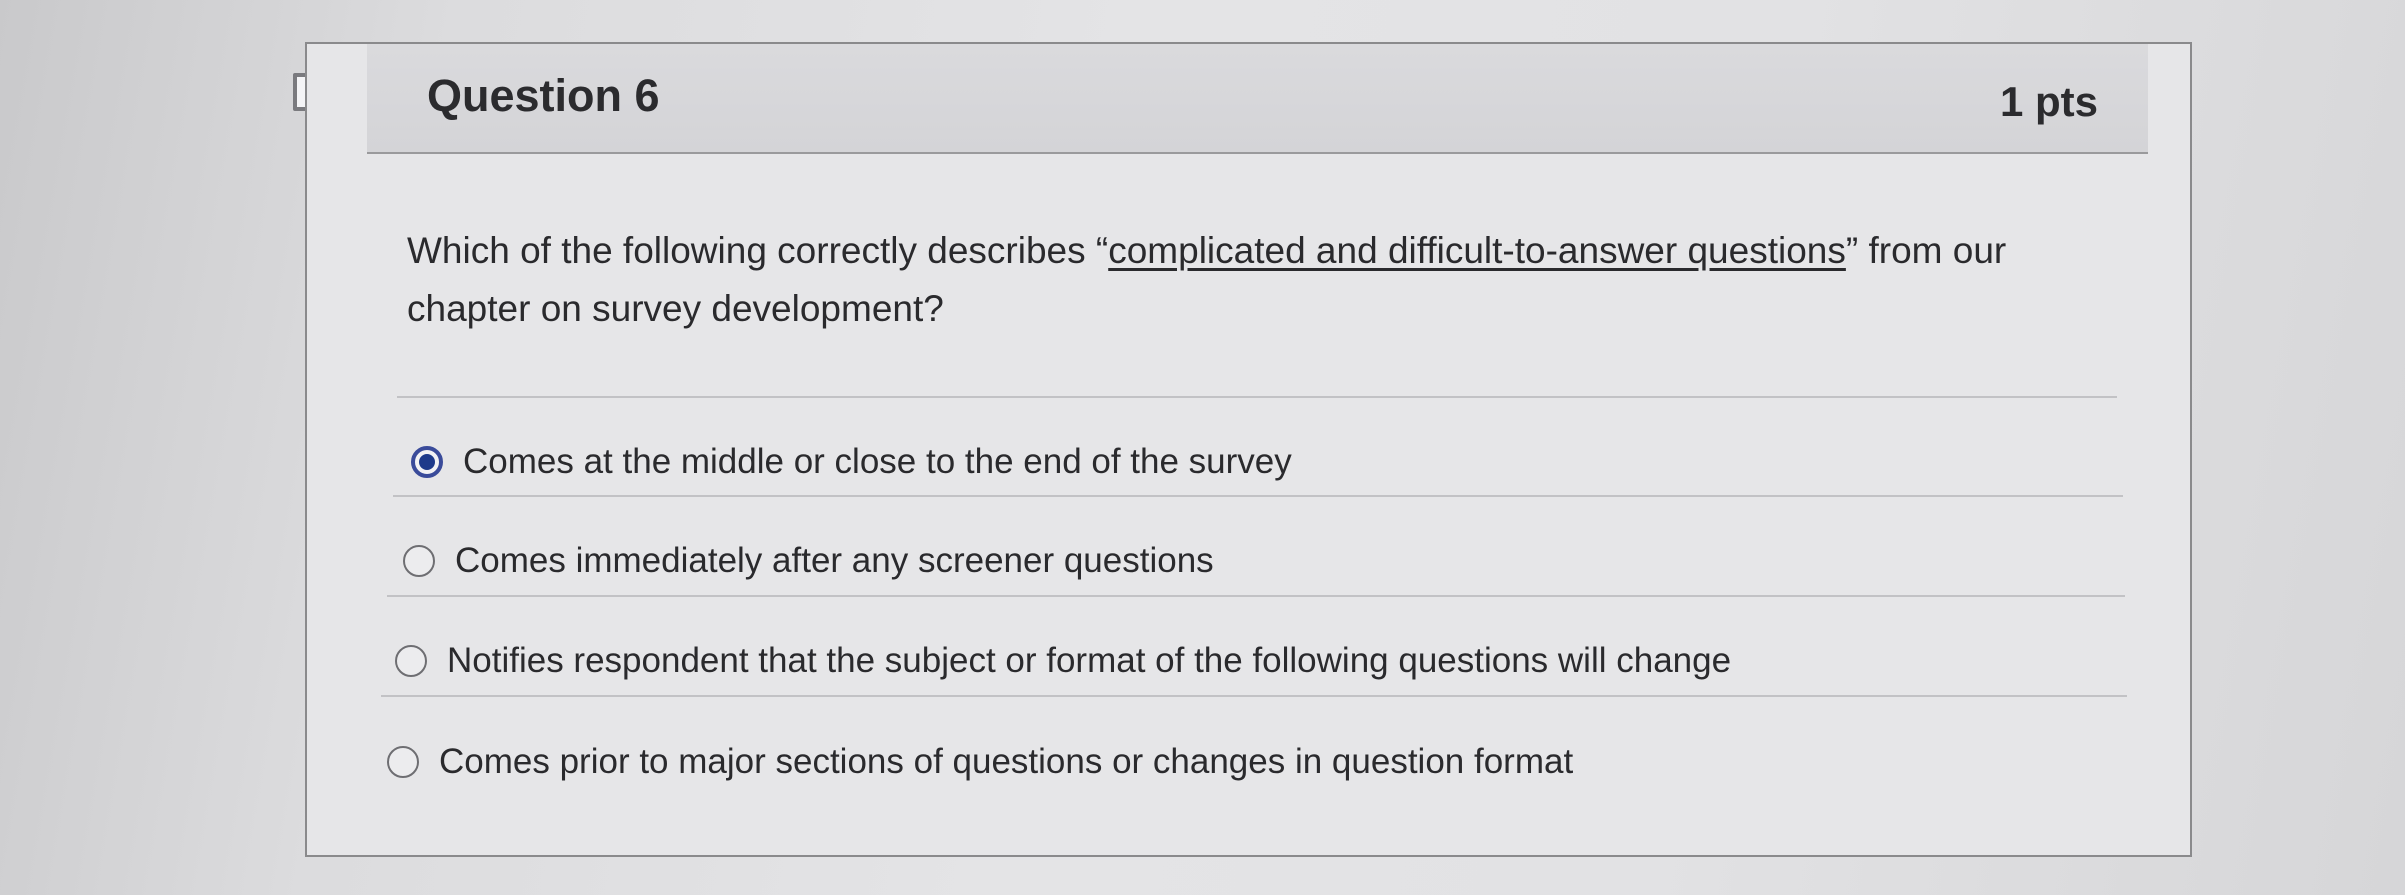 The width and height of the screenshot is (2405, 895). What do you see at coordinates (1257, 397) in the screenshot?
I see `answers-top-divider` at bounding box center [1257, 397].